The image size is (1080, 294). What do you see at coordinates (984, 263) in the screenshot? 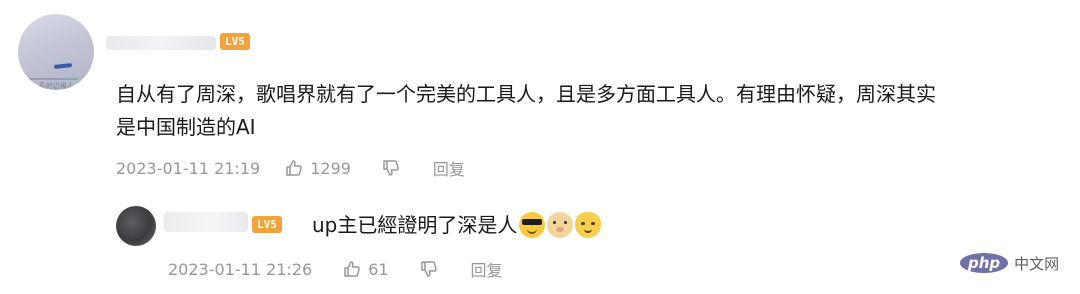
I see `watermark-logo: php` at bounding box center [984, 263].